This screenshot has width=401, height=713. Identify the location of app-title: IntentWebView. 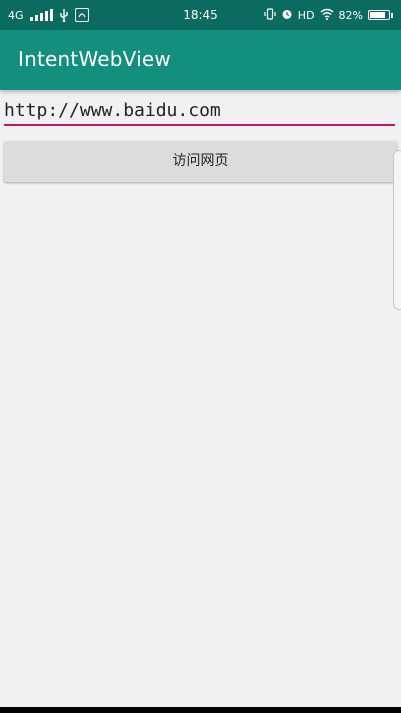
(94, 59).